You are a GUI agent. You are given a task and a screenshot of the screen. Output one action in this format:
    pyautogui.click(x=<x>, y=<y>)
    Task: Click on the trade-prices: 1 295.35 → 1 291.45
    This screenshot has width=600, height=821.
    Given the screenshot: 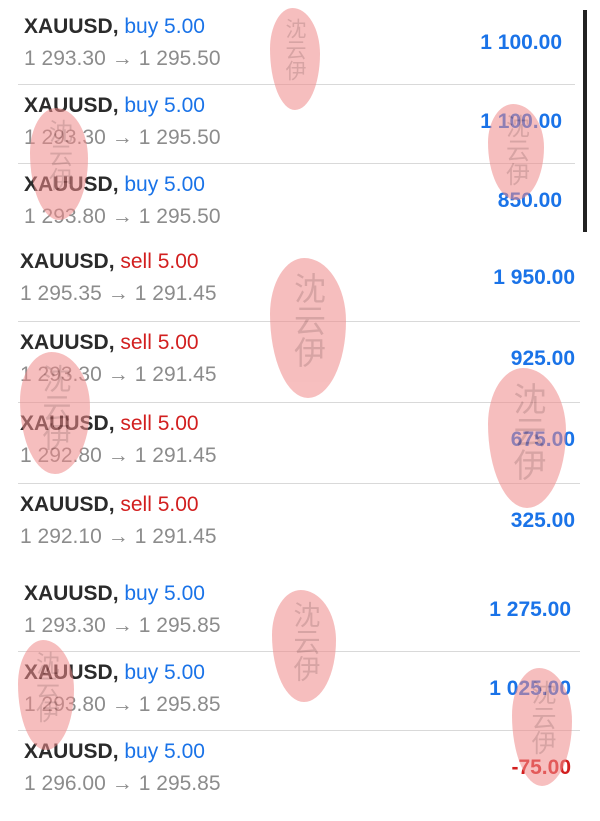 What is the action you would take?
    pyautogui.click(x=118, y=294)
    